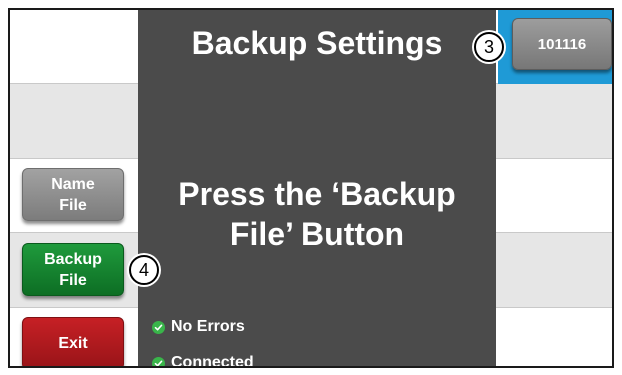 The width and height of the screenshot is (622, 375). What do you see at coordinates (489, 47) in the screenshot?
I see `callout-3: 3` at bounding box center [489, 47].